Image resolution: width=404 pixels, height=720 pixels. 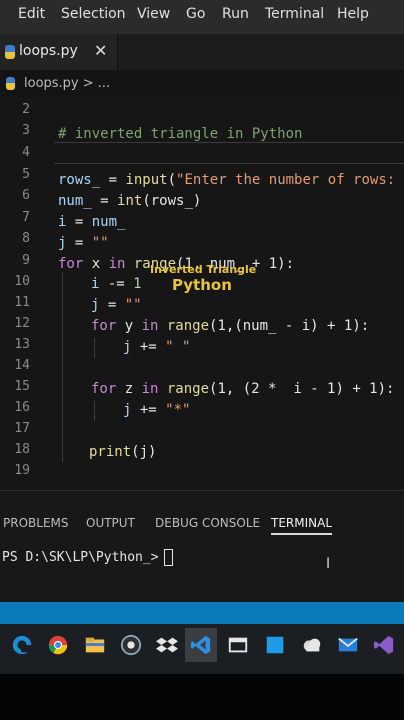 I want to click on overlay-title: Inverted Triangle, so click(x=203, y=269).